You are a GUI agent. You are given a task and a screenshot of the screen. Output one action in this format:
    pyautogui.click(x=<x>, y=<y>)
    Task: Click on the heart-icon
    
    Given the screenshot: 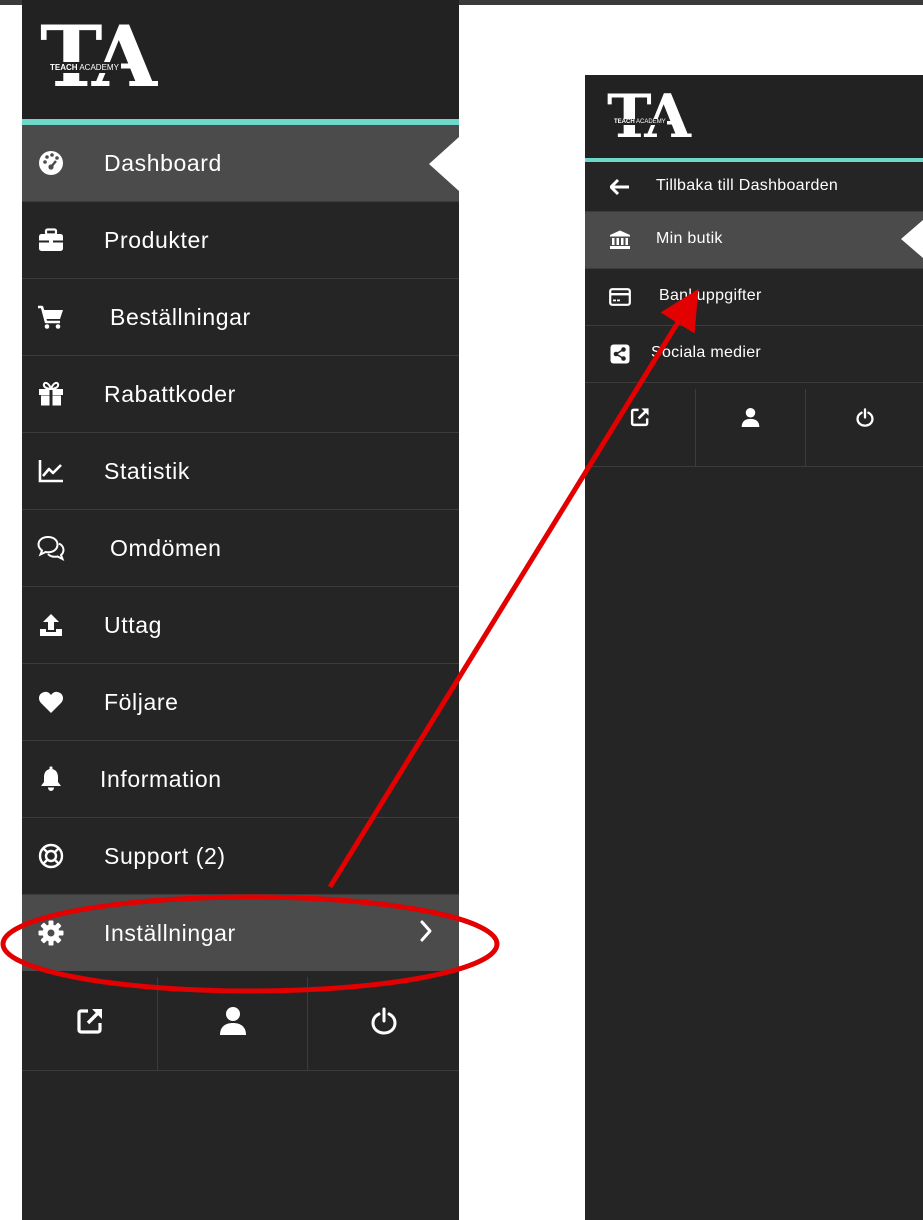 What is the action you would take?
    pyautogui.click(x=51, y=702)
    